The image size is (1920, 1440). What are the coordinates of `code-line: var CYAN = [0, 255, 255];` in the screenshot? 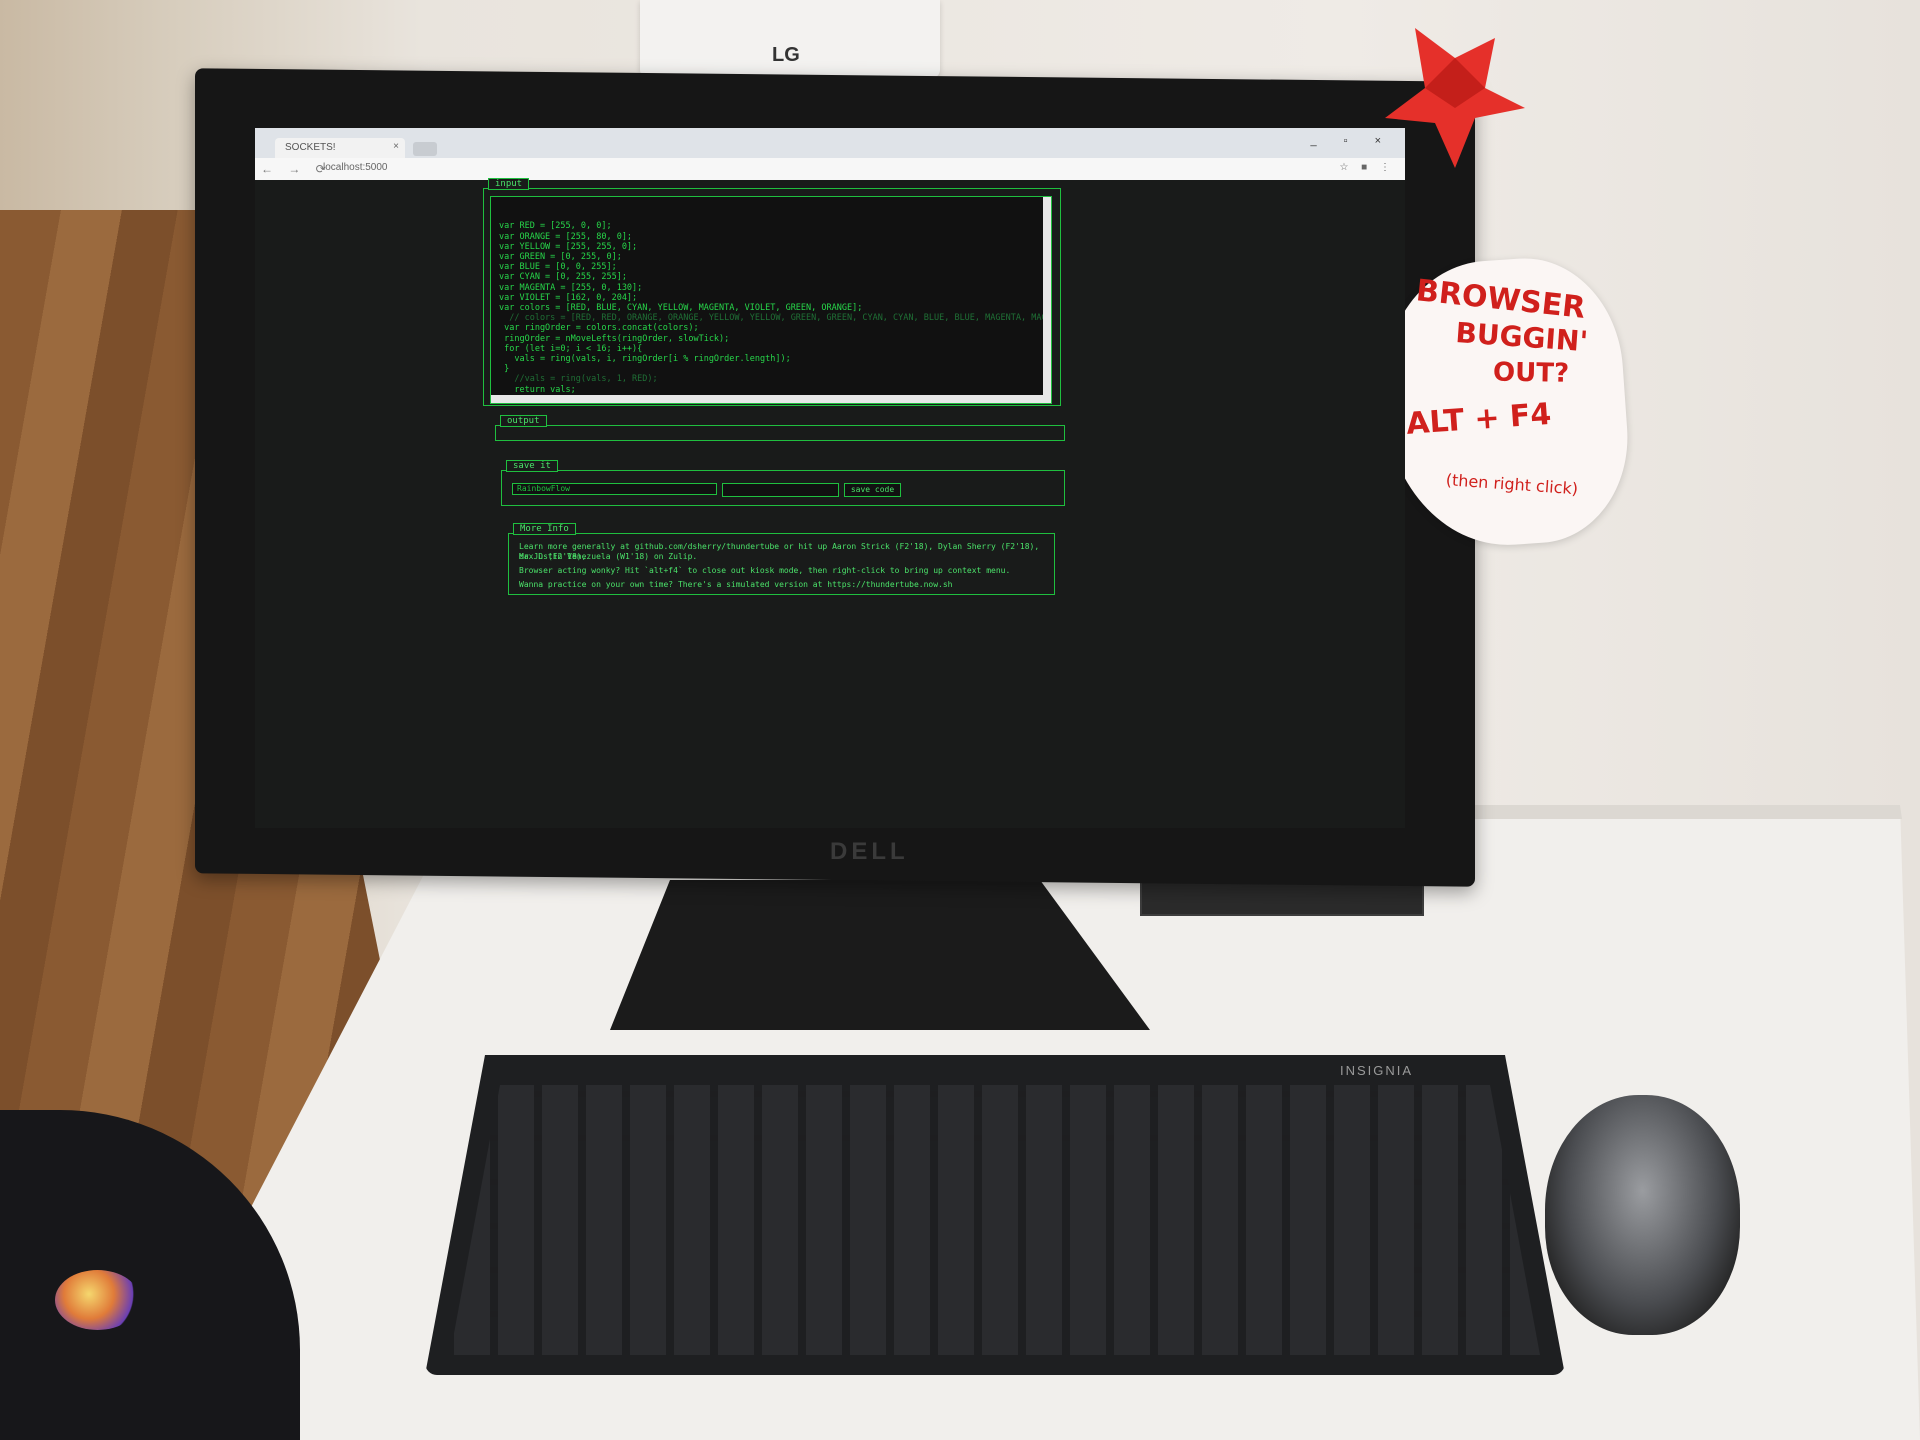 It's located at (563, 277).